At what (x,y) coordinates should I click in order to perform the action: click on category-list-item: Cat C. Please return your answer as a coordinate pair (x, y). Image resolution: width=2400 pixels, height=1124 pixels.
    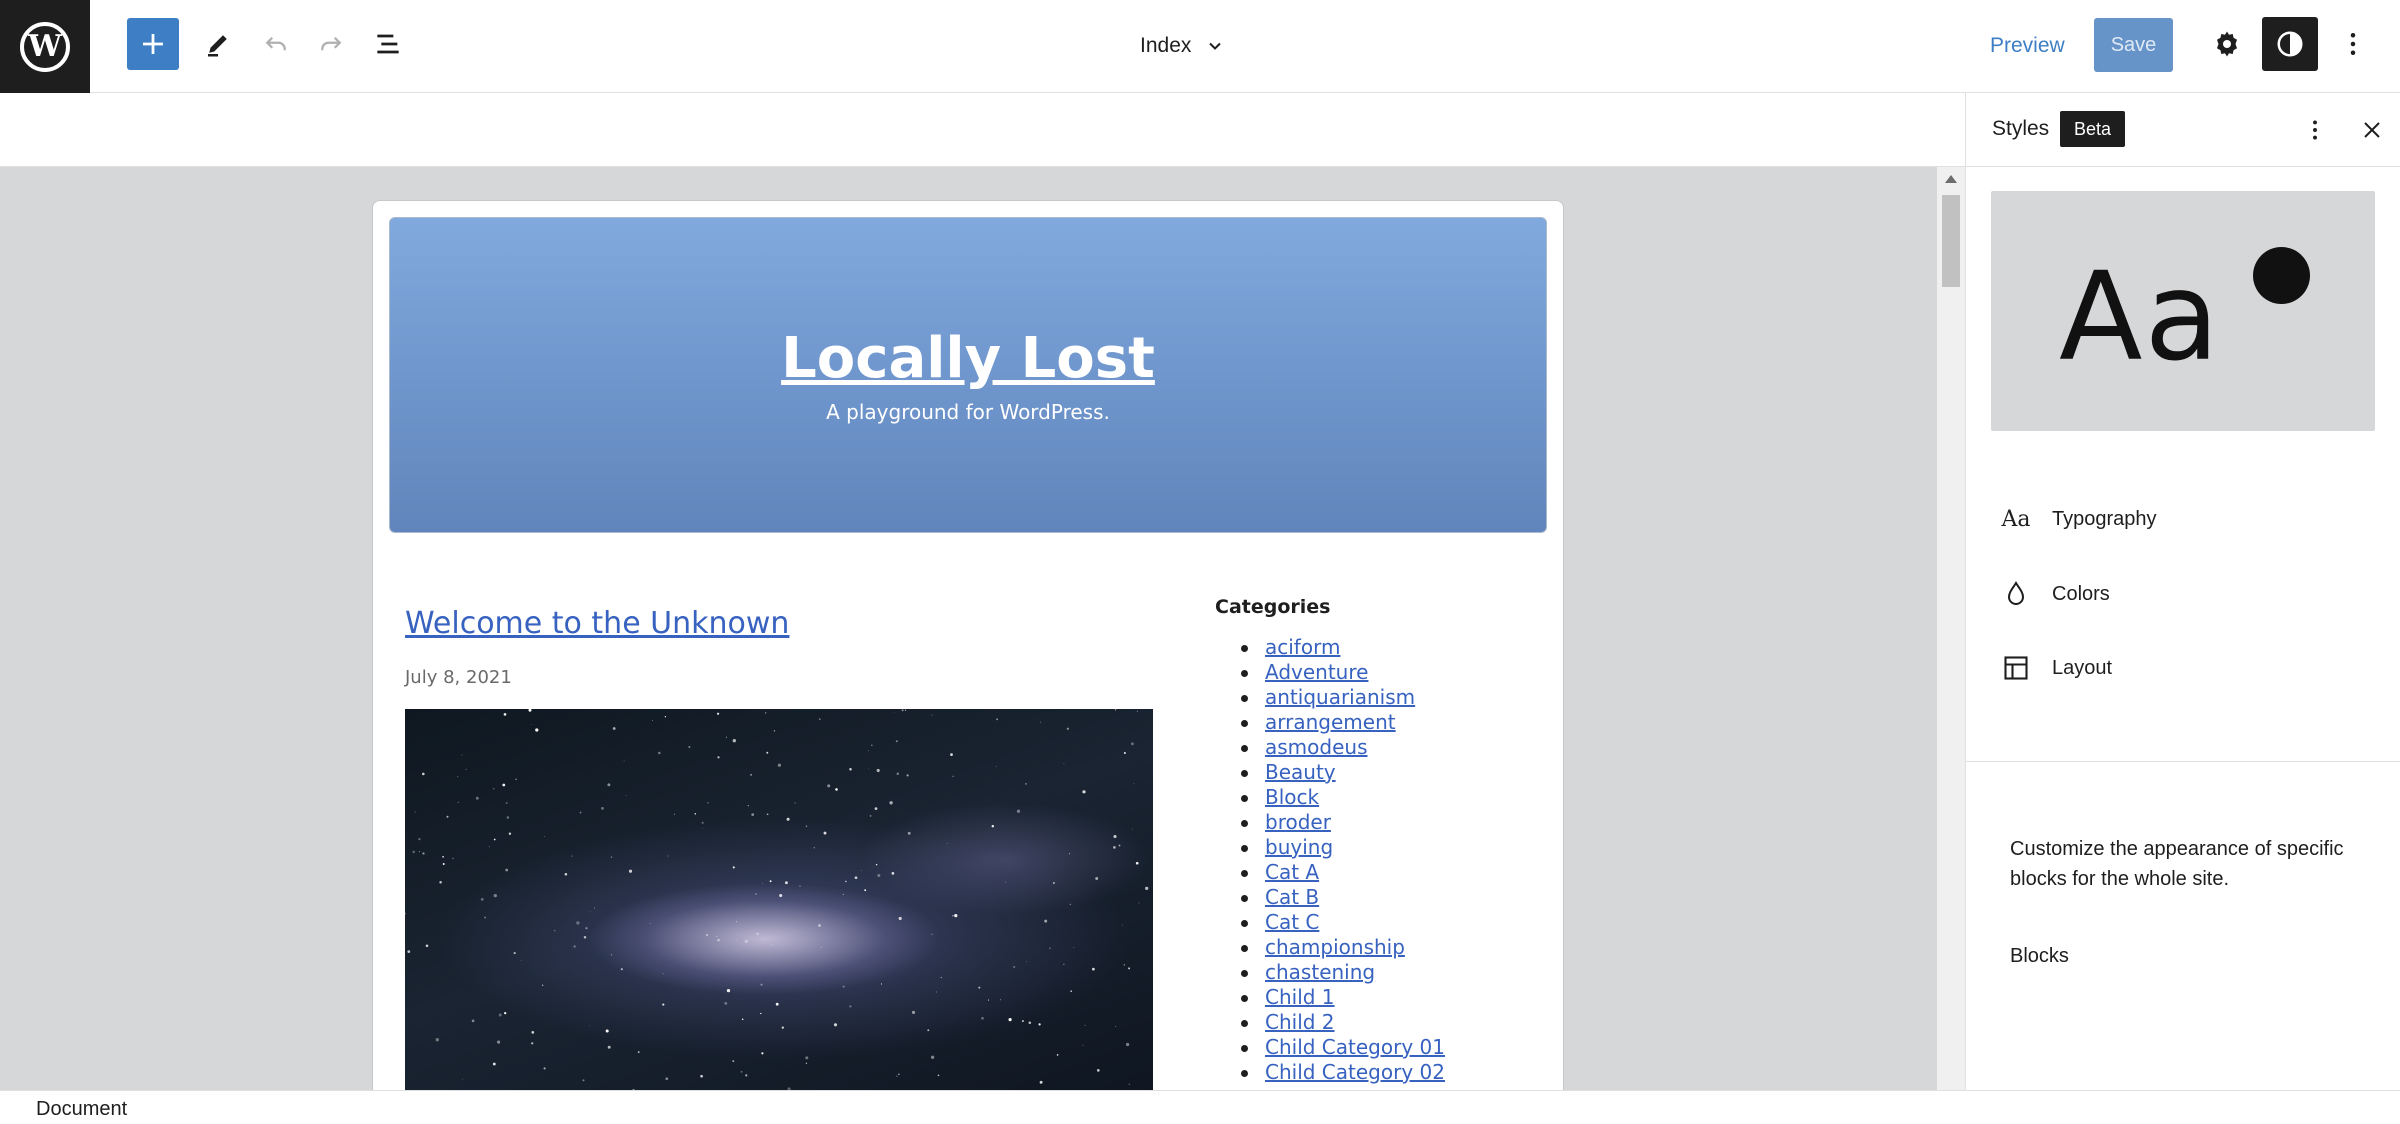
    Looking at the image, I should click on (1343, 922).